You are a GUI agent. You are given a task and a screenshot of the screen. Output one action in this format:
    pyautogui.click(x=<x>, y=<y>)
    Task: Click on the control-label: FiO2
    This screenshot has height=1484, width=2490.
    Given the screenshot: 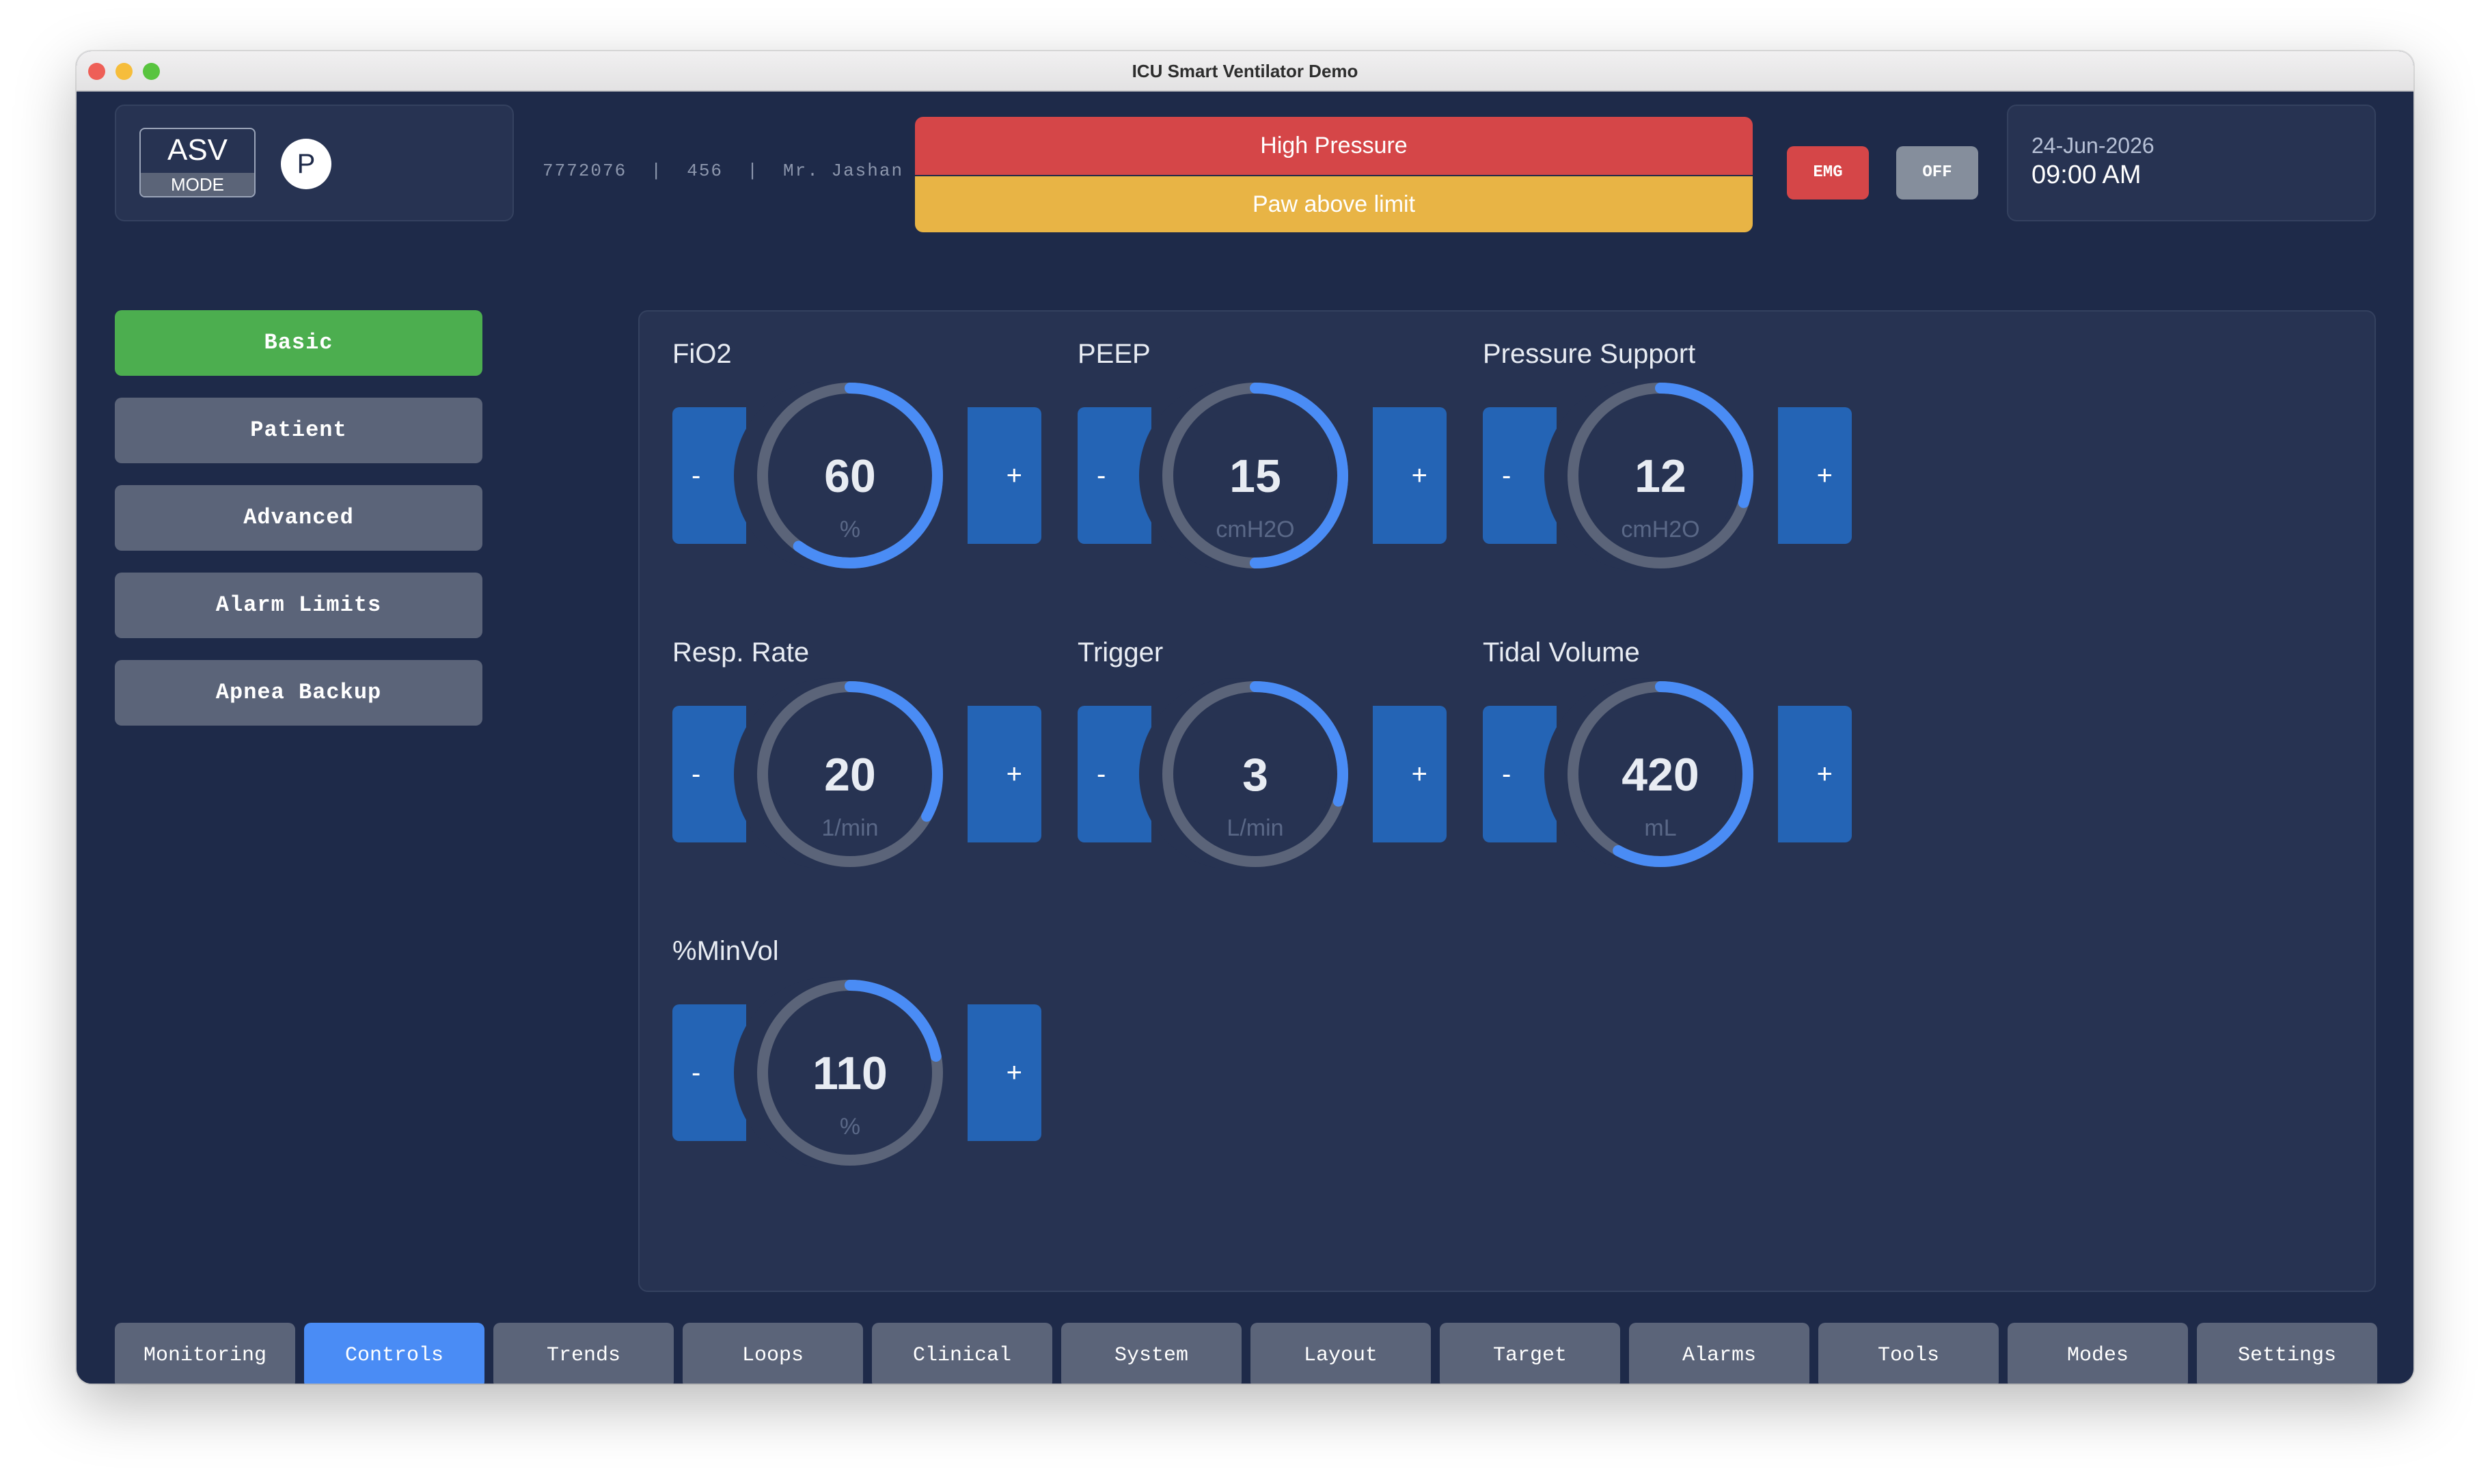 What is the action you would take?
    pyautogui.click(x=702, y=354)
    